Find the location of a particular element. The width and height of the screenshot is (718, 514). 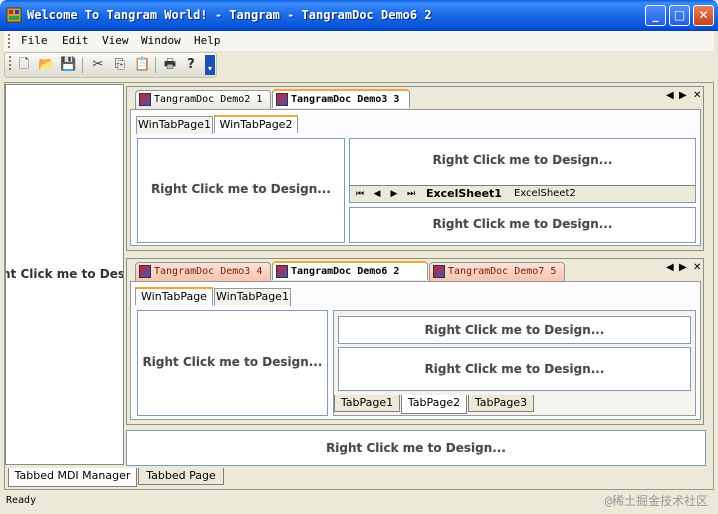

doc-tab-demo3-4: TangramDoc Demo3 4 is located at coordinates (203, 271).